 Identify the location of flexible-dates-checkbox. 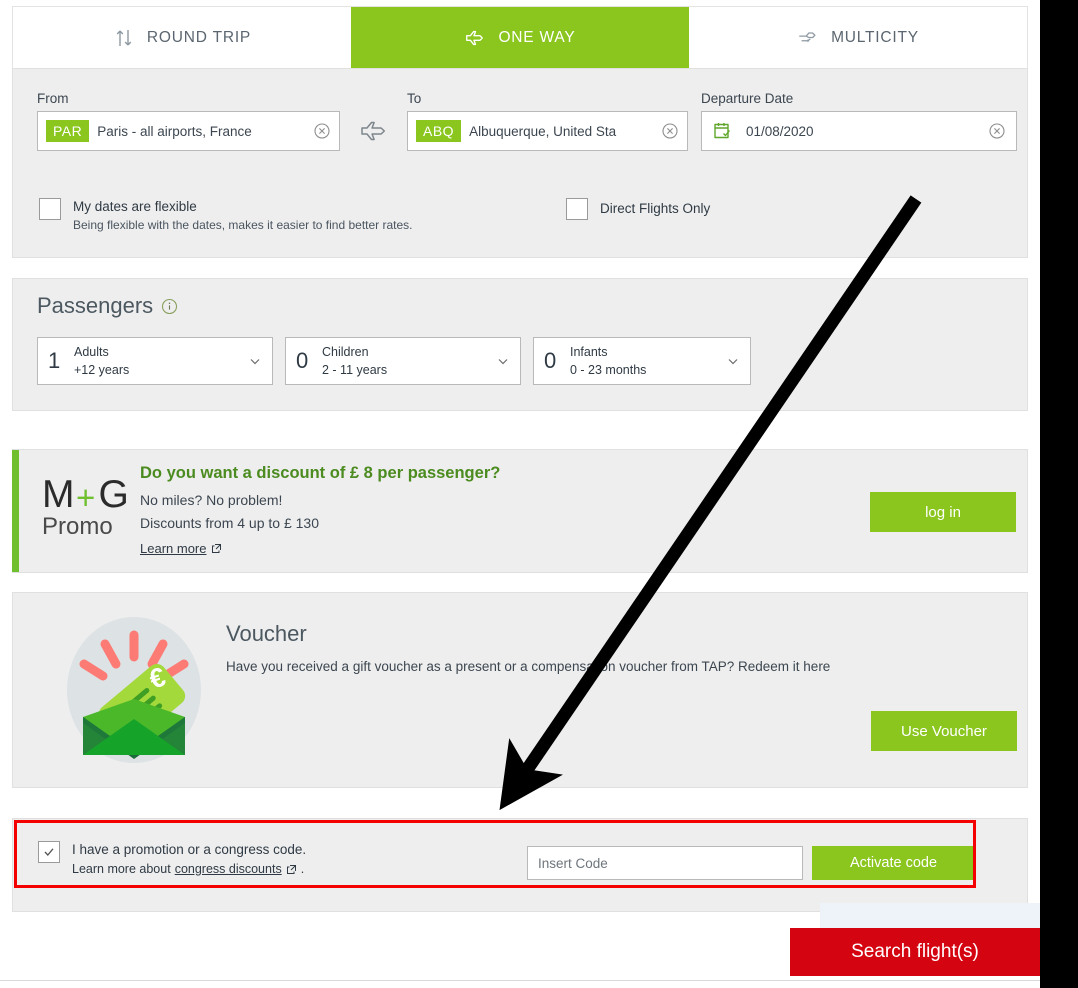
(50, 209).